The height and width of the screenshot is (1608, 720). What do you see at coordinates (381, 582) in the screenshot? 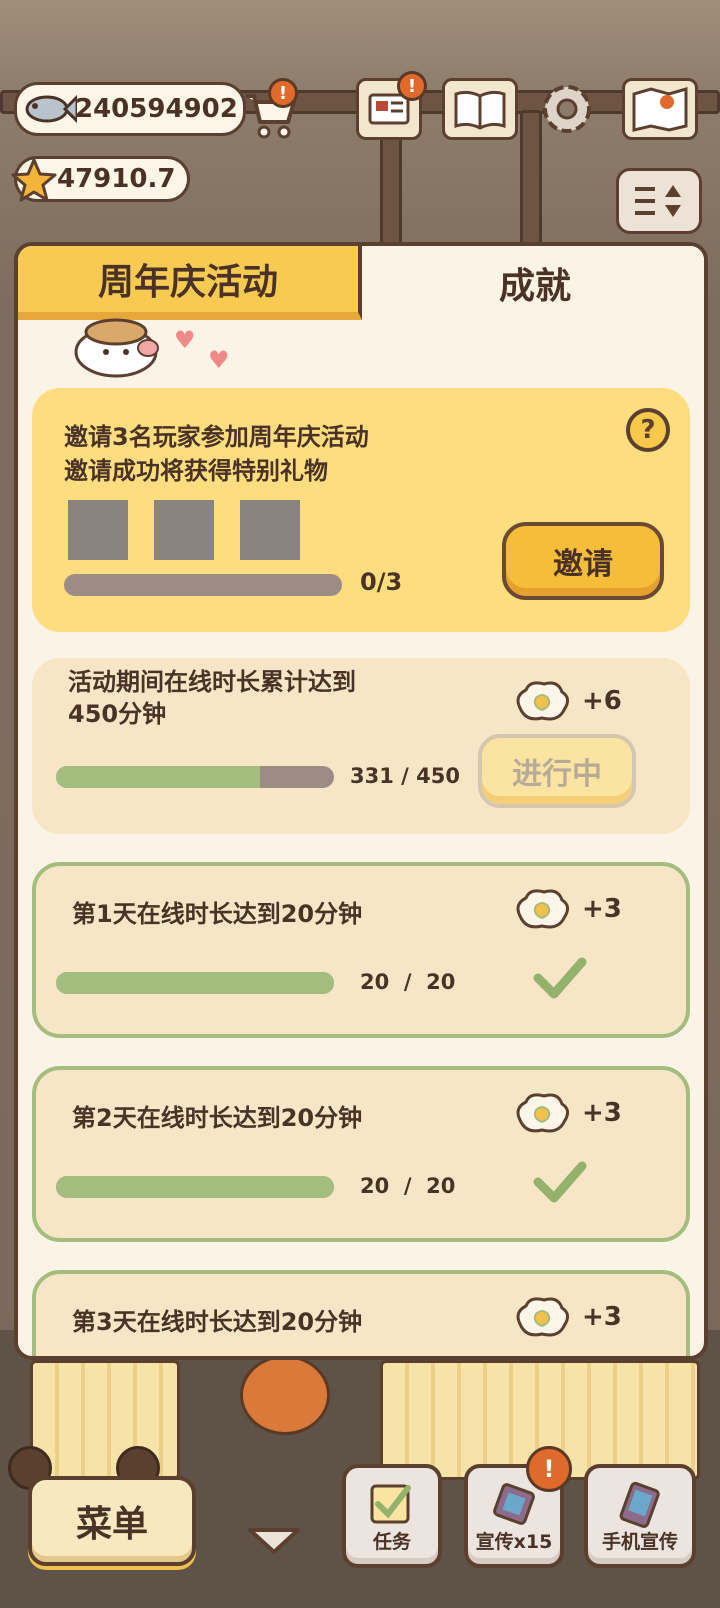
I see `invite-progress-text: 0/3` at bounding box center [381, 582].